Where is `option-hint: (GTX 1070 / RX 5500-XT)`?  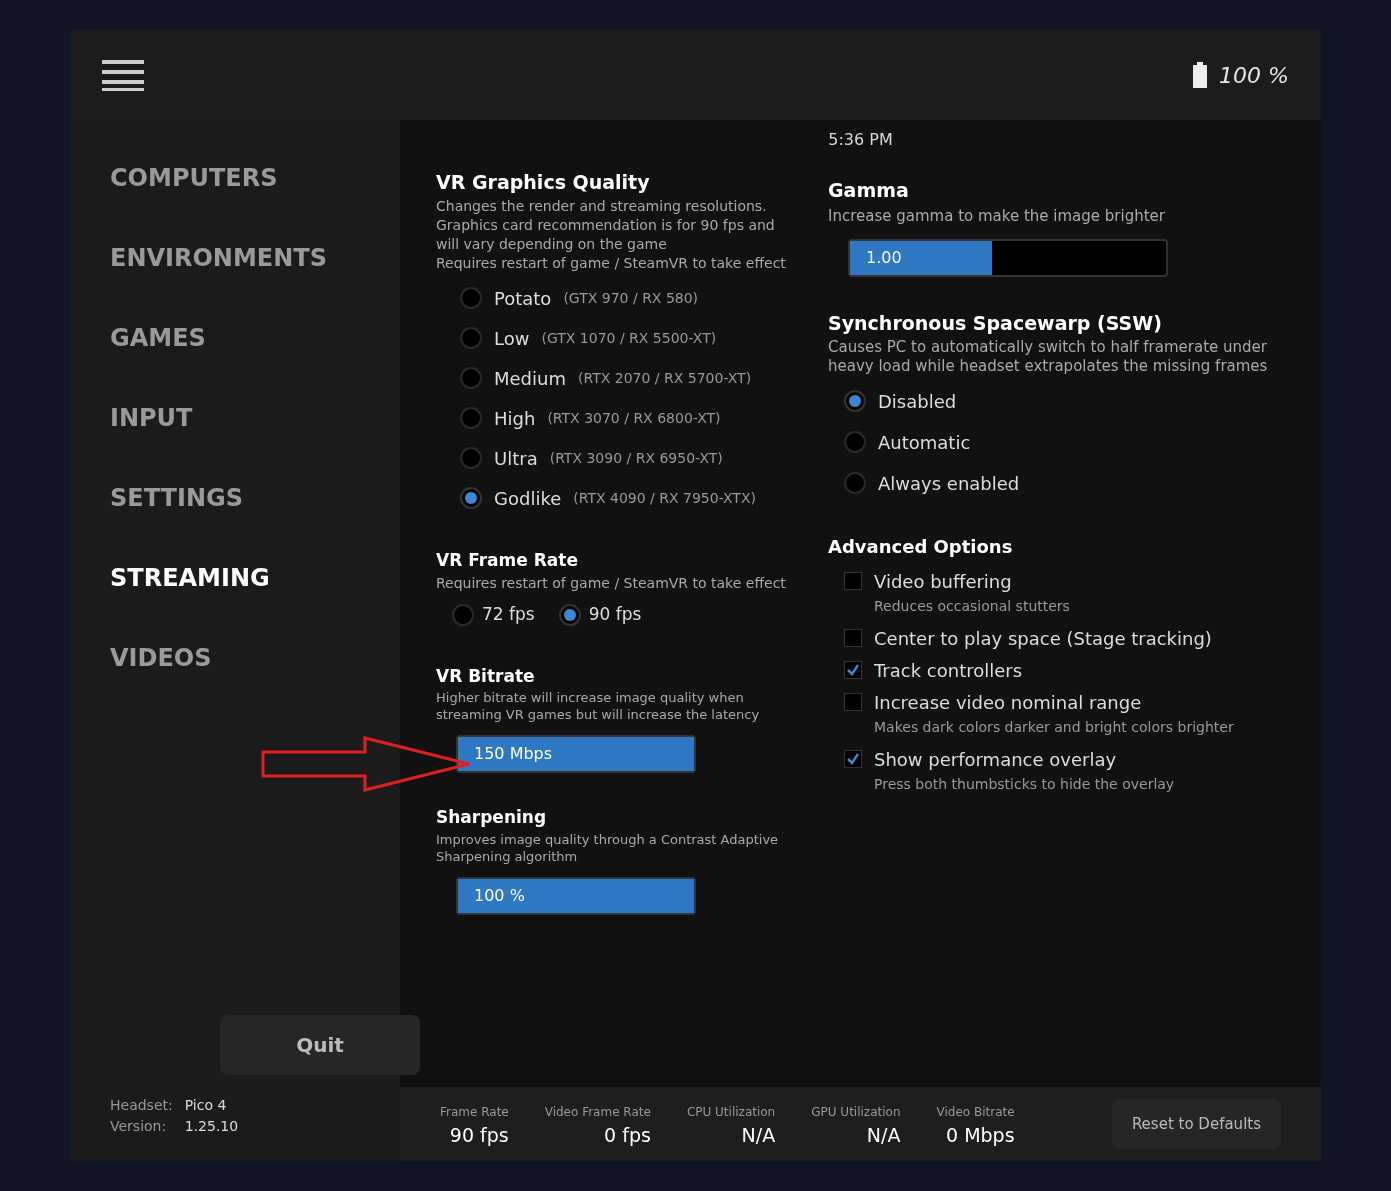 option-hint: (GTX 1070 / RX 5500-XT) is located at coordinates (629, 338).